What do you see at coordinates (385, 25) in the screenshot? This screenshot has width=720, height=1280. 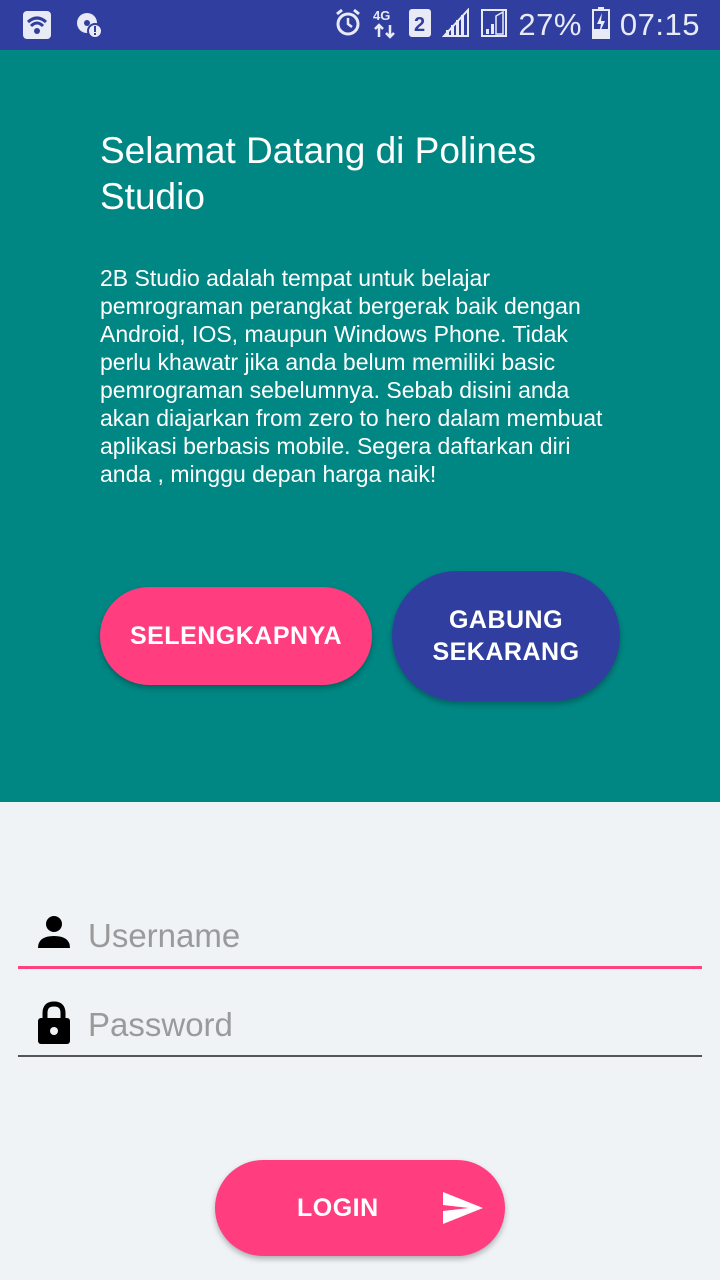 I see `network-4g-icon: 4G` at bounding box center [385, 25].